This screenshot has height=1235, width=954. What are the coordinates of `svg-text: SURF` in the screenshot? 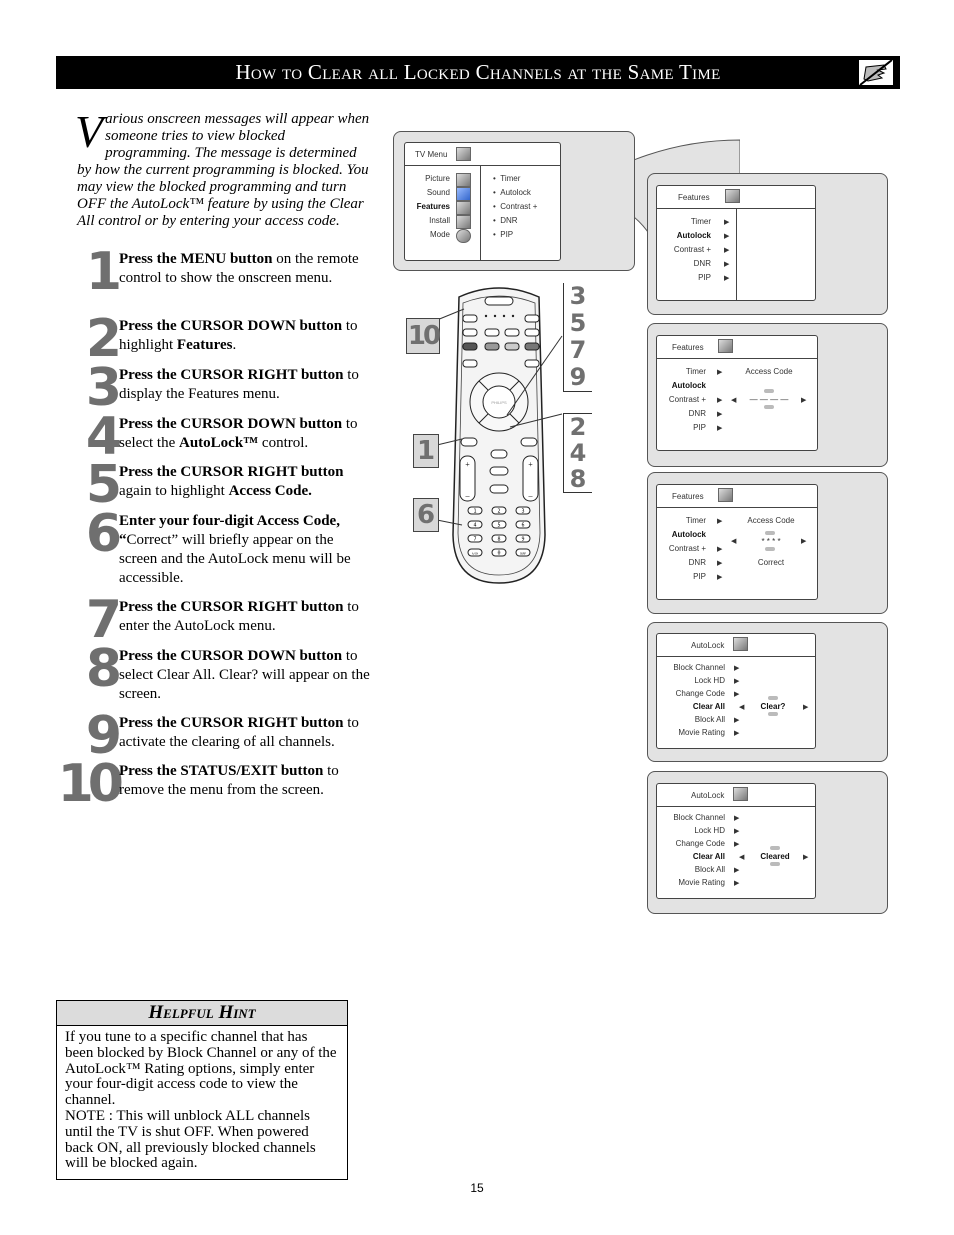 It's located at (523, 554).